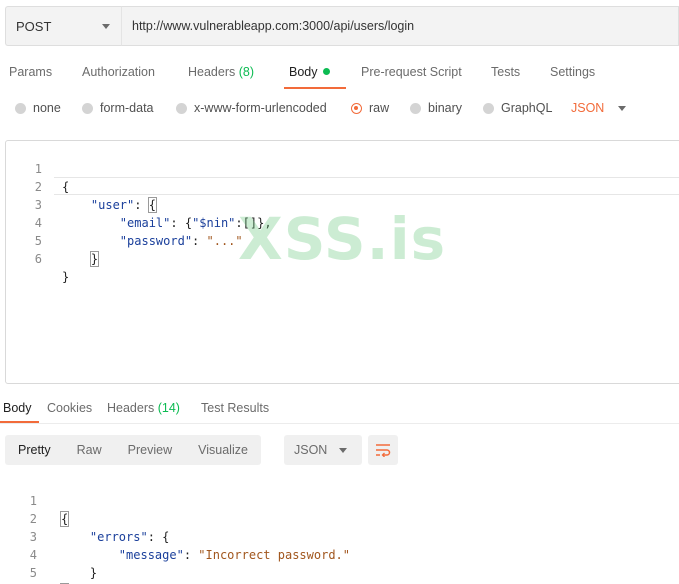 The height and width of the screenshot is (584, 679). I want to click on headers-count: (8), so click(246, 72).